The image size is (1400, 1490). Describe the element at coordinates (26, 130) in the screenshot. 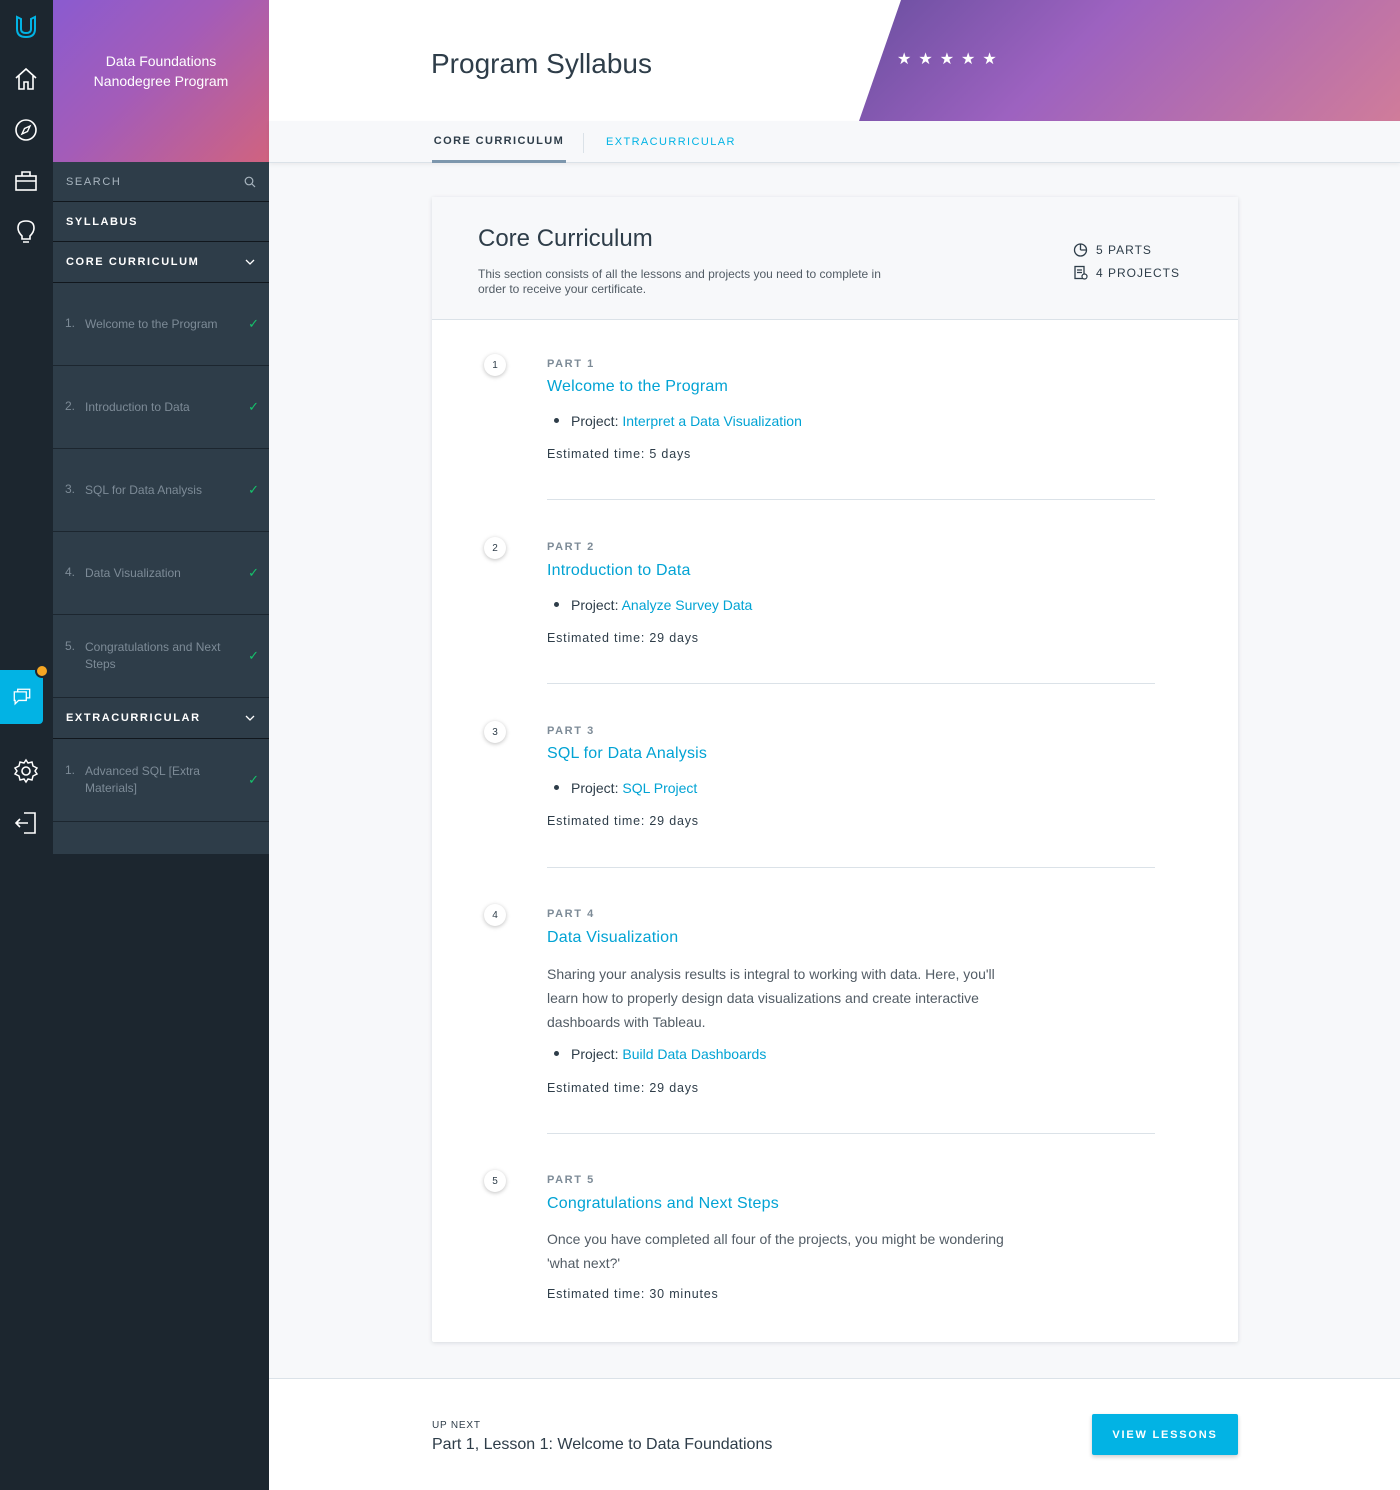

I see `compass-icon` at that location.